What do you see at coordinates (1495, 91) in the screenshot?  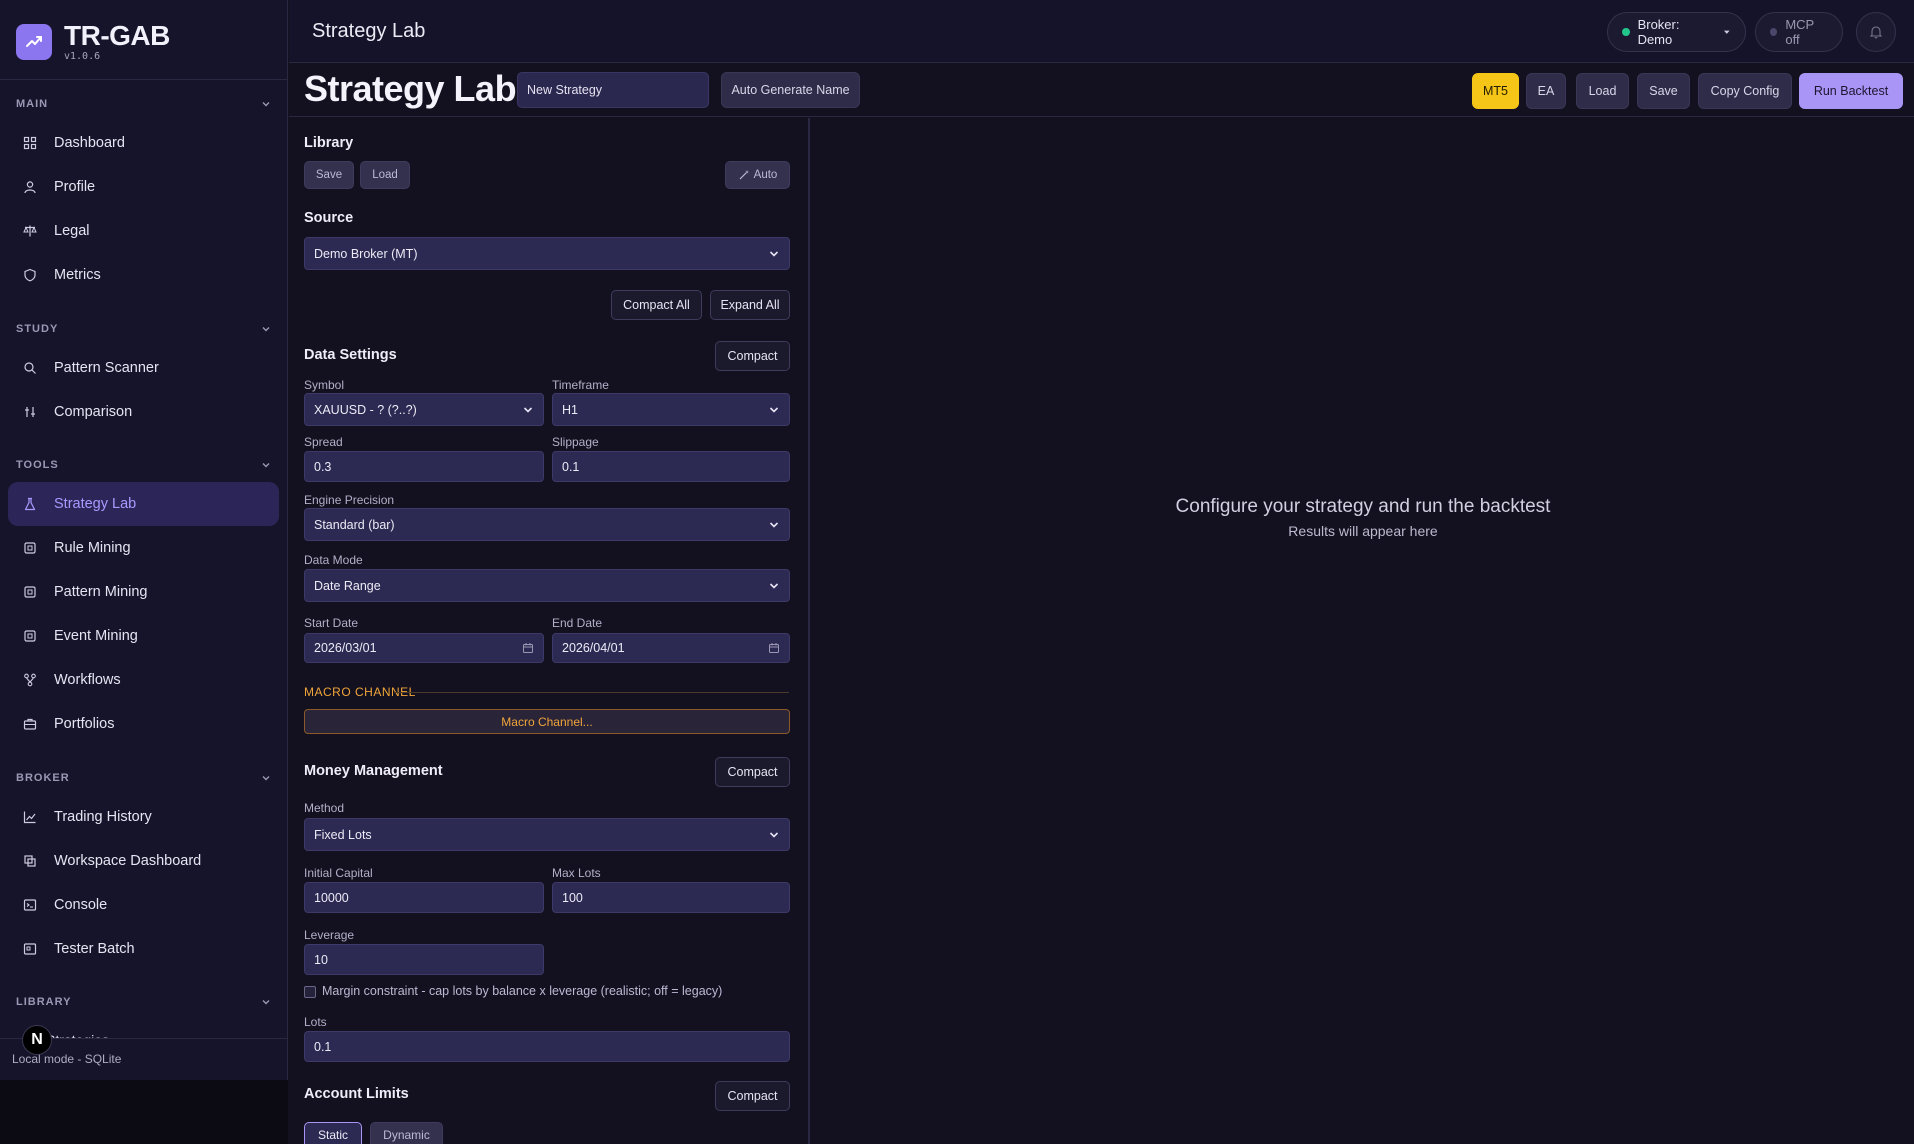 I see `mt5-button: MT5` at bounding box center [1495, 91].